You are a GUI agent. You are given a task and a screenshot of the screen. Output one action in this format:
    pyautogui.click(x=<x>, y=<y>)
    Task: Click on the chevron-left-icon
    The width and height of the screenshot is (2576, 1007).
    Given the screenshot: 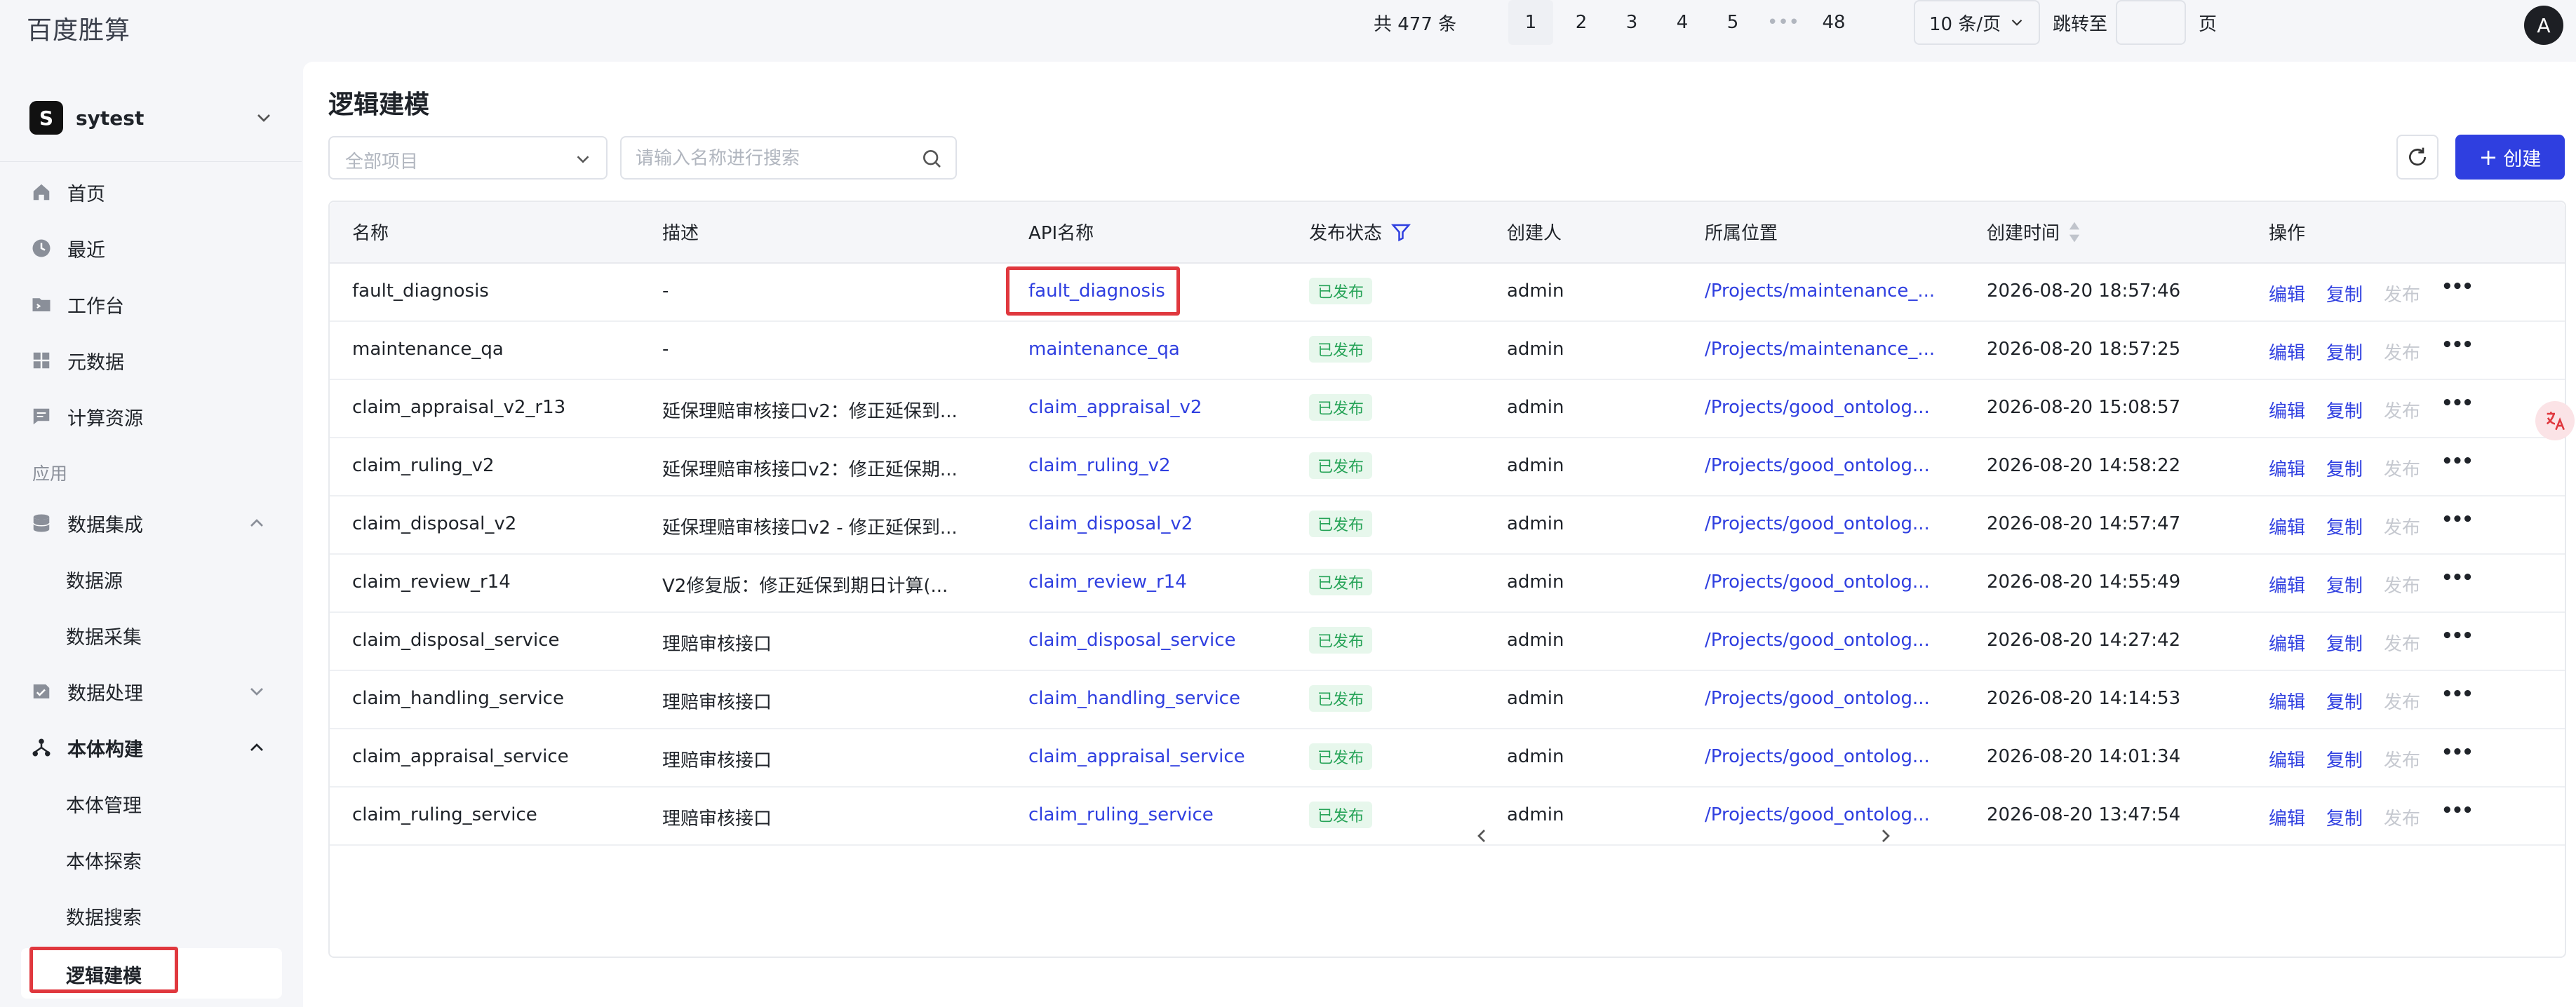 What is the action you would take?
    pyautogui.click(x=1481, y=836)
    